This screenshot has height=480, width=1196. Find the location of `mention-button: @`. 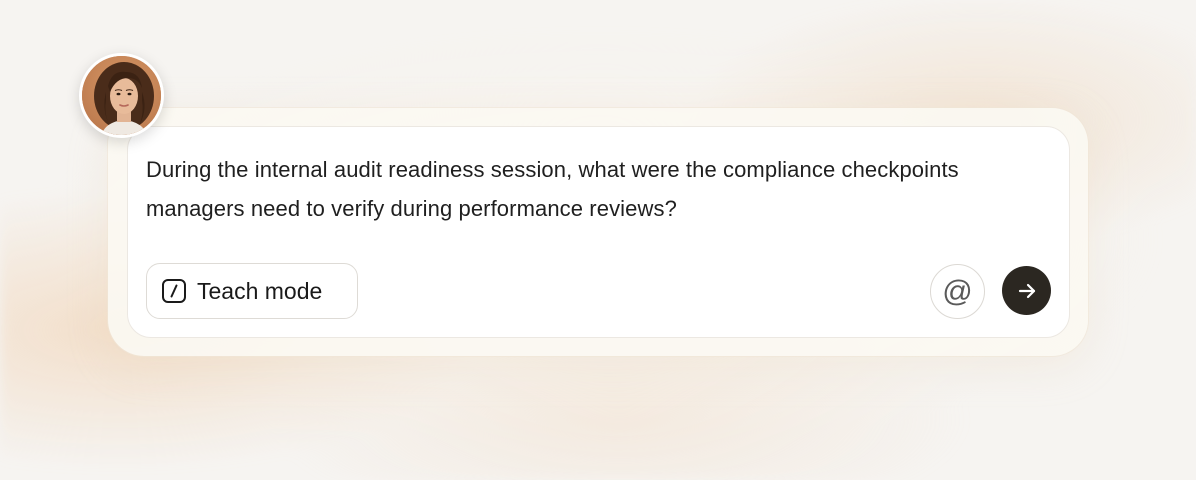

mention-button: @ is located at coordinates (957, 291).